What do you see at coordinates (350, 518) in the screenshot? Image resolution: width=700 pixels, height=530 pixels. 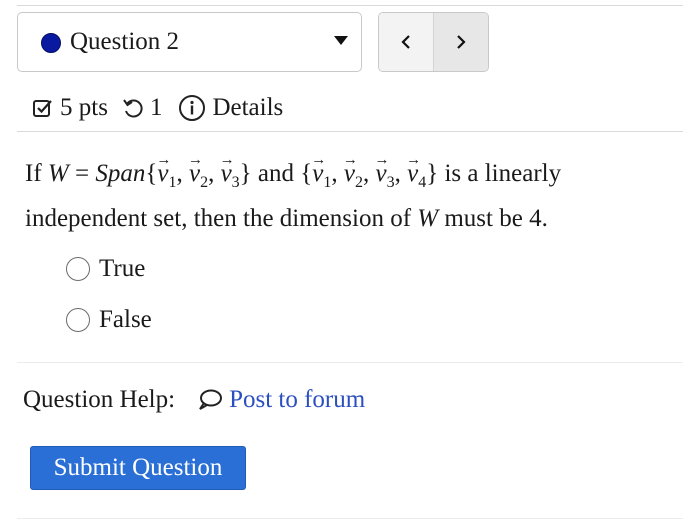 I see `bottom-divider` at bounding box center [350, 518].